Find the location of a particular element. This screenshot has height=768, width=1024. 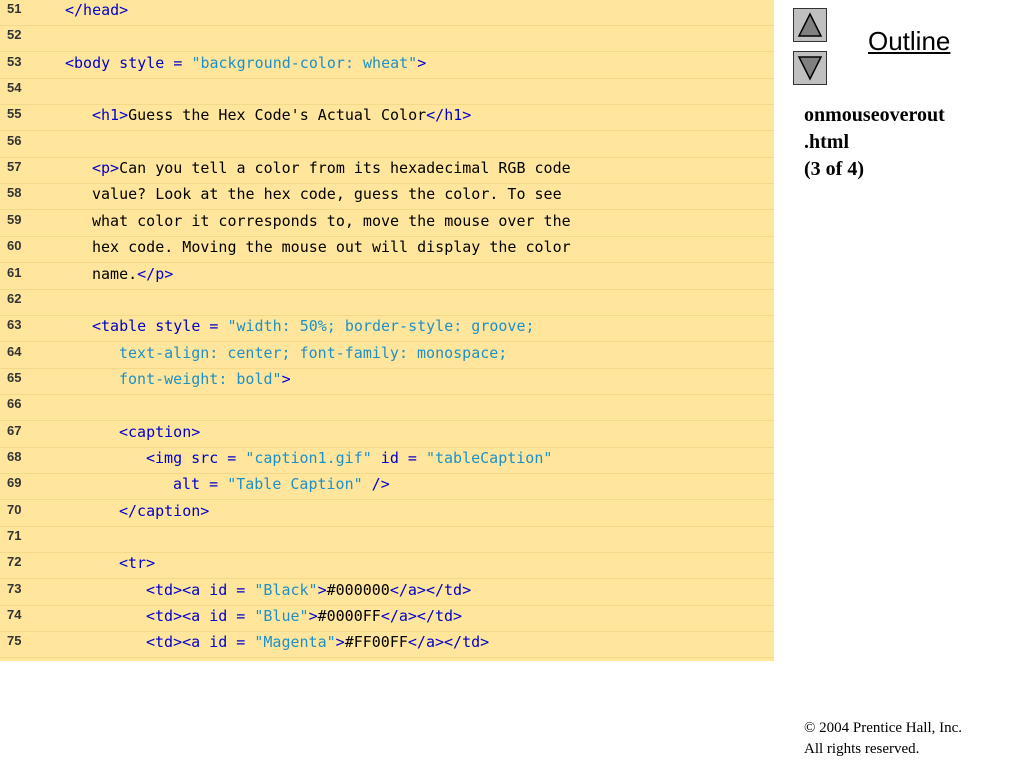

code-string: font-weight: bold" is located at coordinates (200, 378).